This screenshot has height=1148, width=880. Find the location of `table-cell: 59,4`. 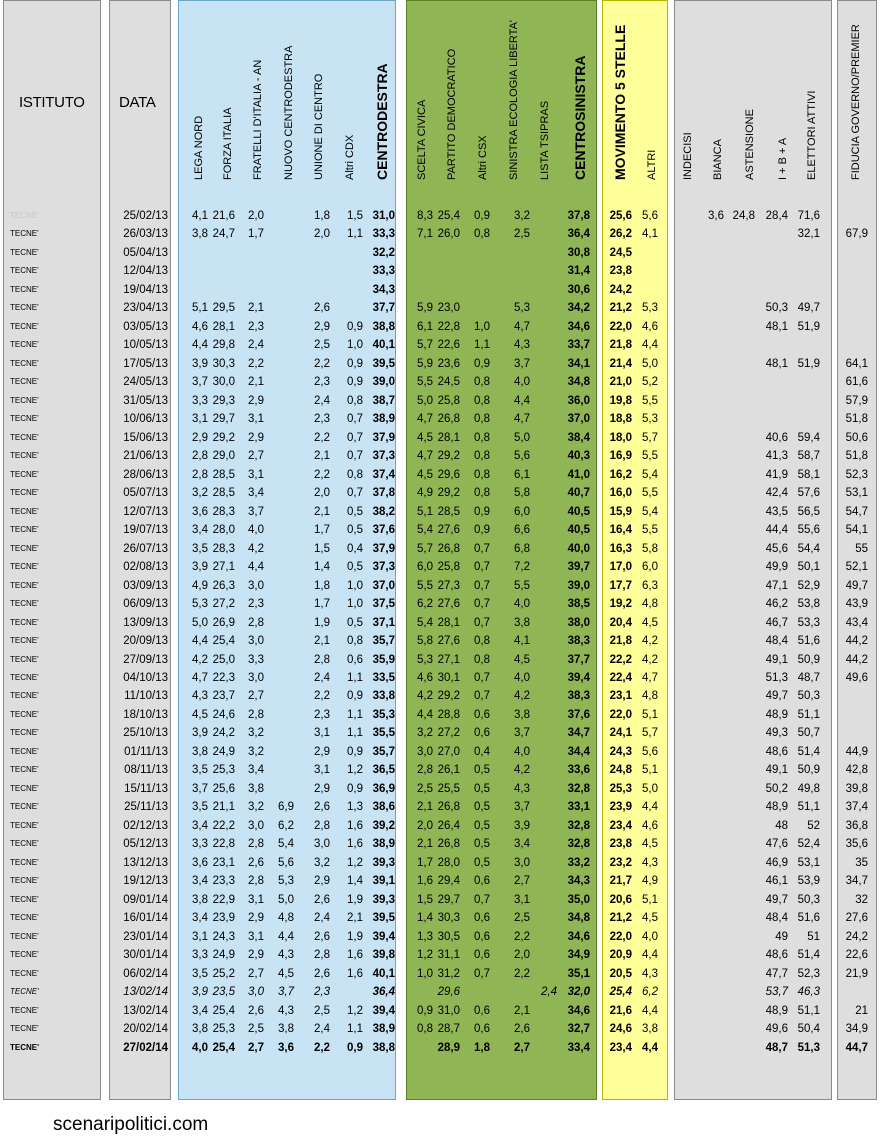

table-cell: 59,4 is located at coordinates (808, 437).